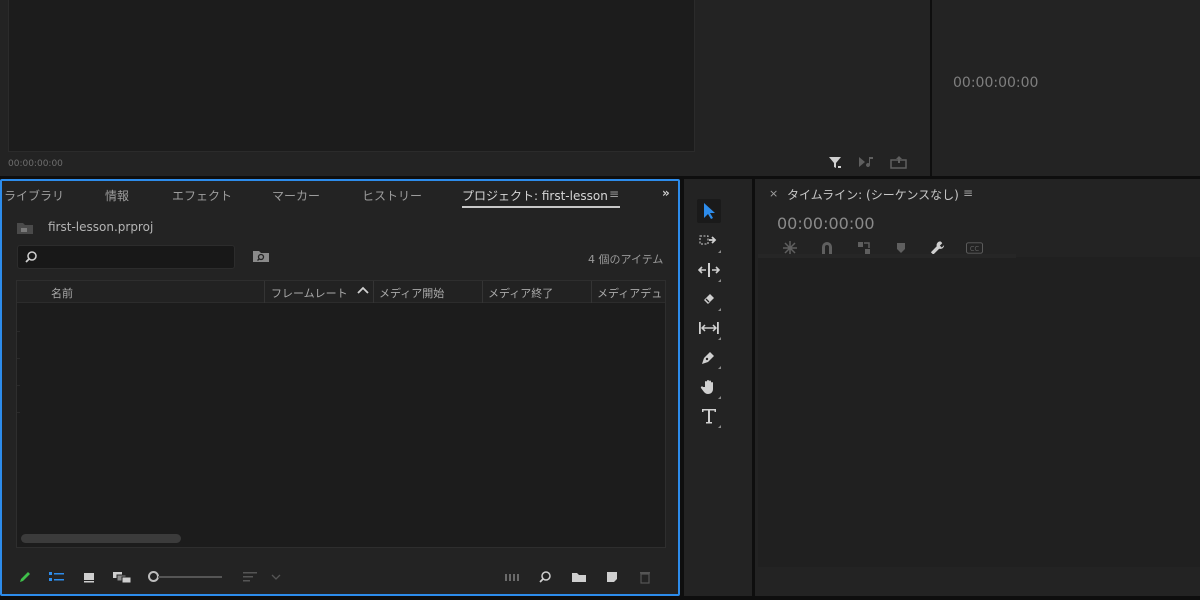 The width and height of the screenshot is (1200, 600). What do you see at coordinates (899, 162) in the screenshot?
I see `export-frame-icon` at bounding box center [899, 162].